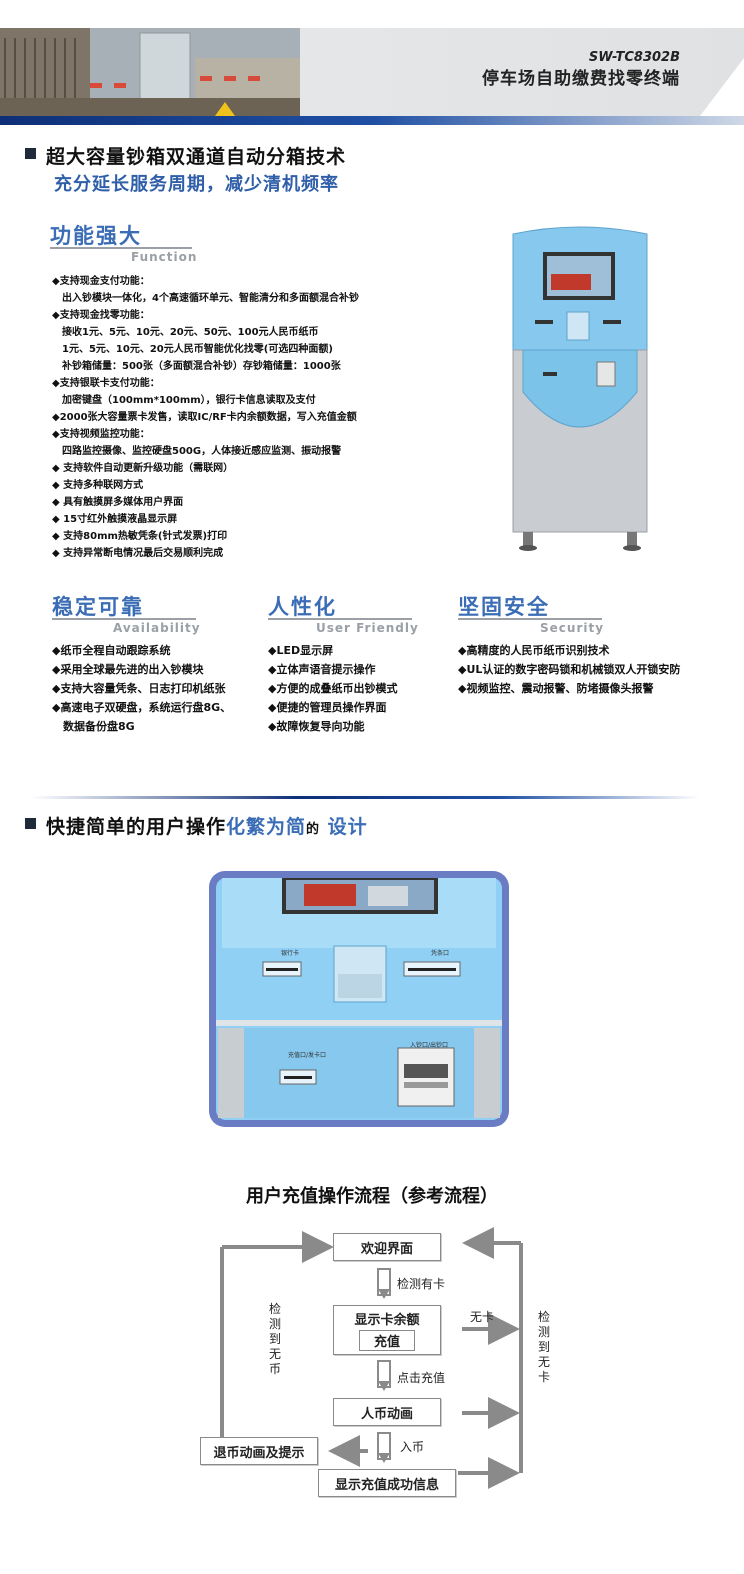  I want to click on section2-title-a: 快捷简单的用户操作, so click(136, 827).